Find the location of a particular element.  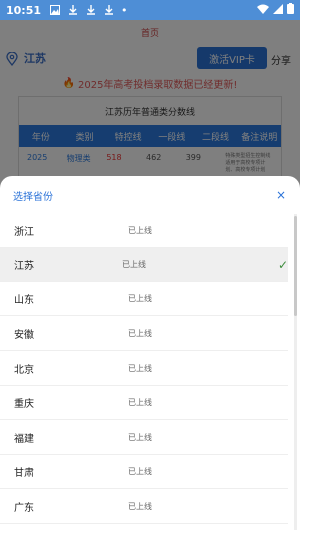

province-item-jiangsu: 江苏 已上线 ✓ is located at coordinates (144, 265).